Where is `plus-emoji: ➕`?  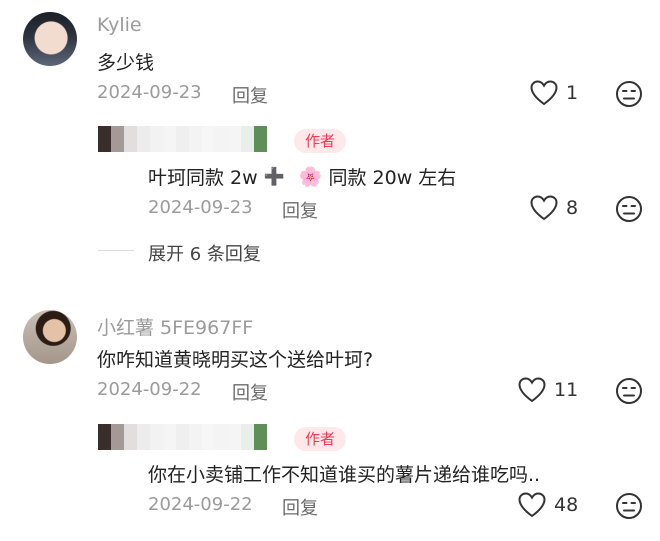
plus-emoji: ➕ is located at coordinates (274, 176).